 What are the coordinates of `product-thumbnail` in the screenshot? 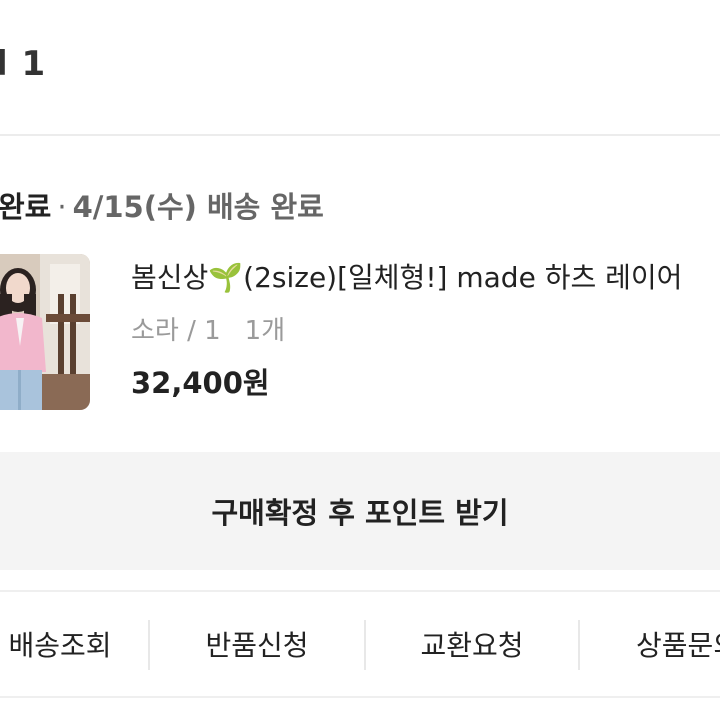 It's located at (45, 332).